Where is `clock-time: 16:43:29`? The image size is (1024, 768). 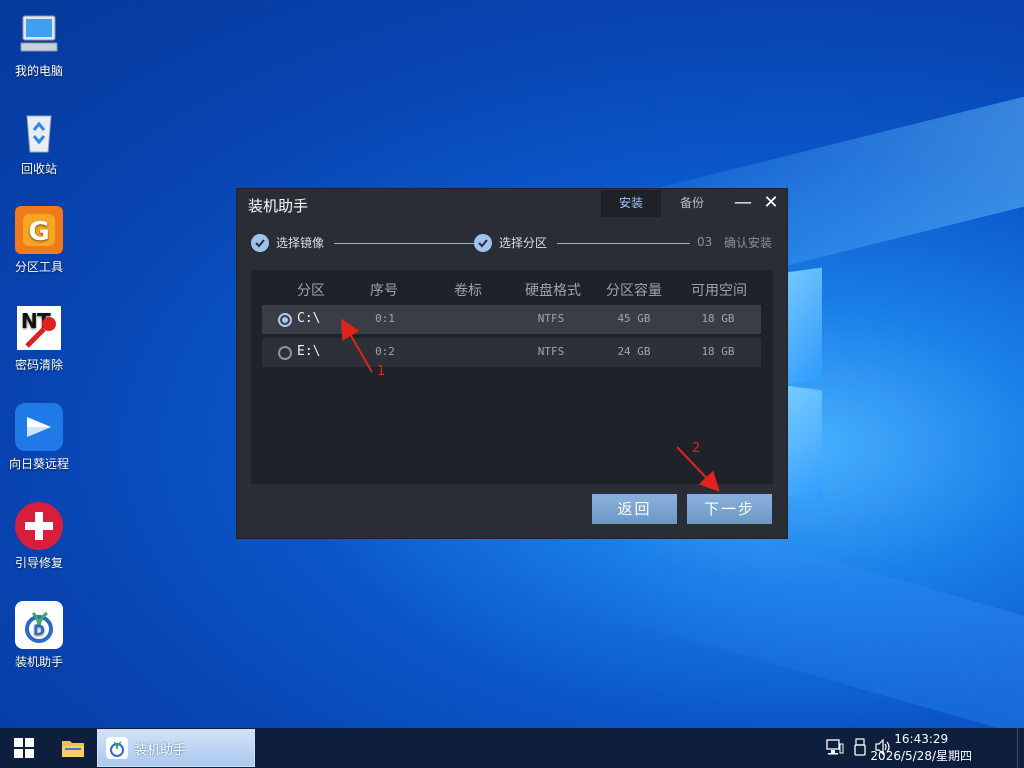 clock-time: 16:43:29 is located at coordinates (921, 739).